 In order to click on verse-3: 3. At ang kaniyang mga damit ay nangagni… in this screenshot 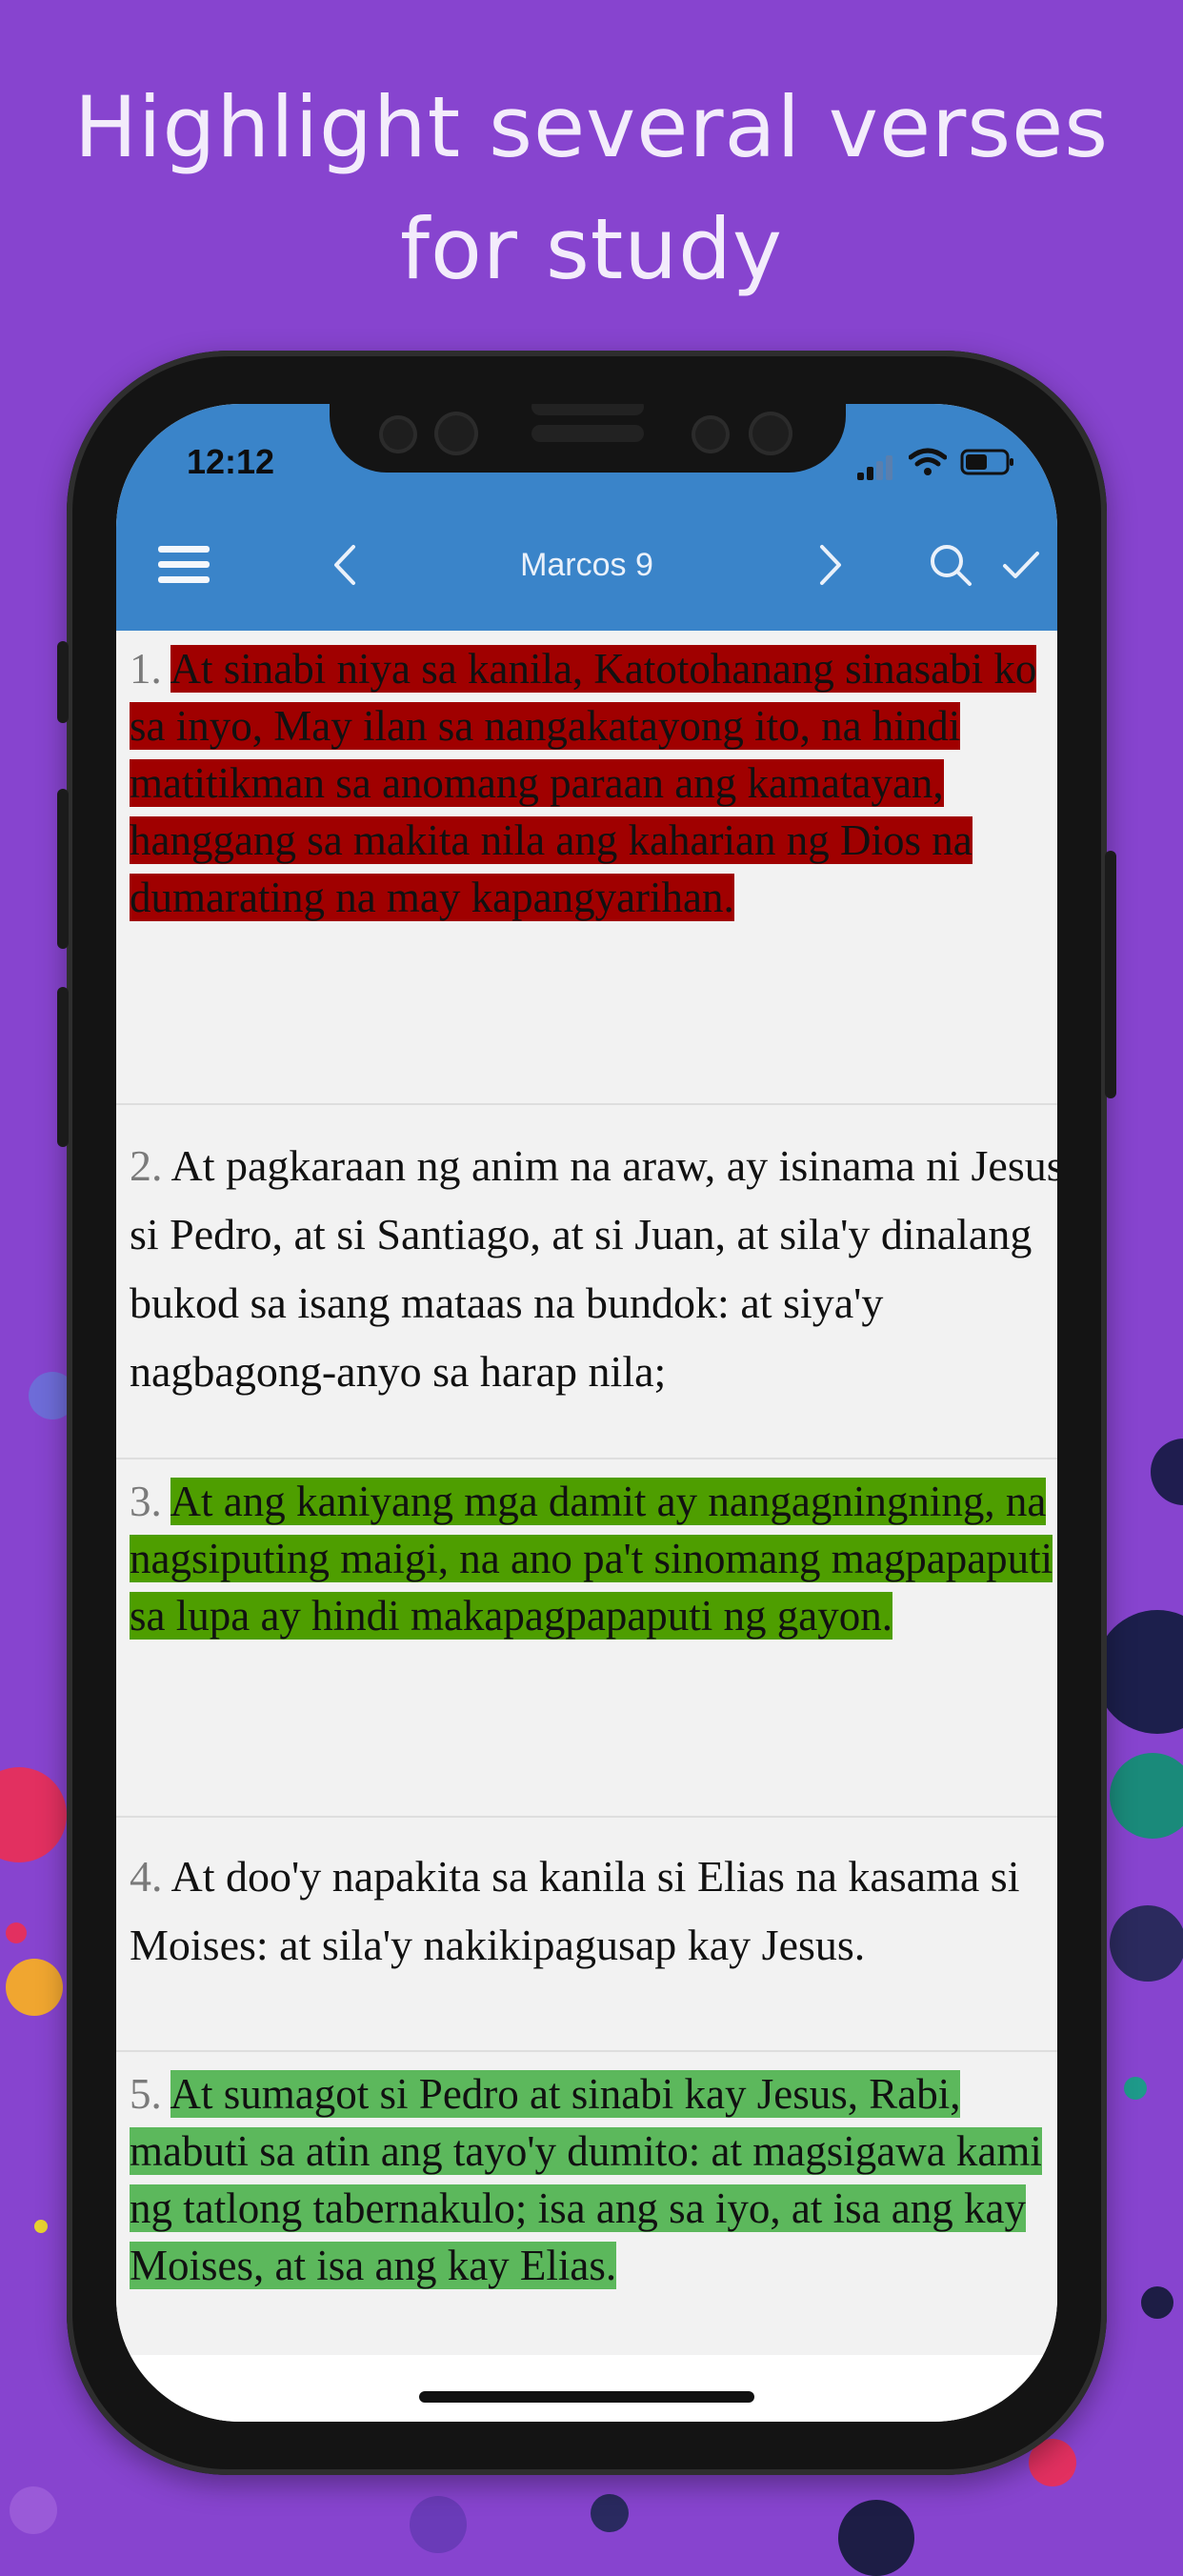, I will do `click(587, 1558)`.